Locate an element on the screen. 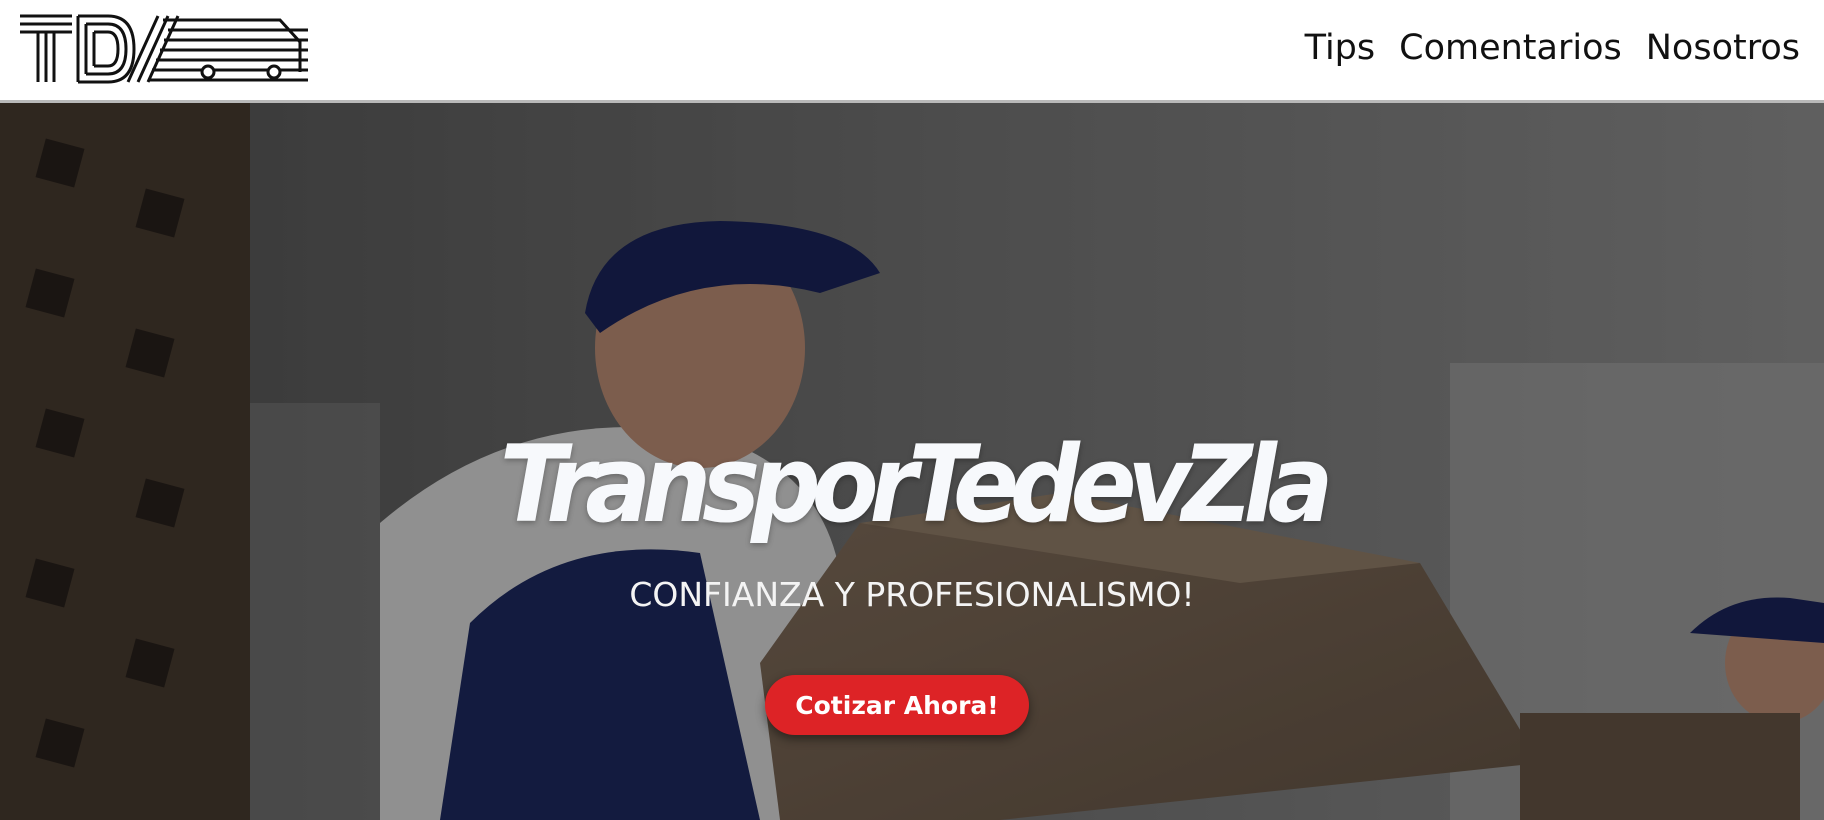  tdv-logo is located at coordinates (165, 49).